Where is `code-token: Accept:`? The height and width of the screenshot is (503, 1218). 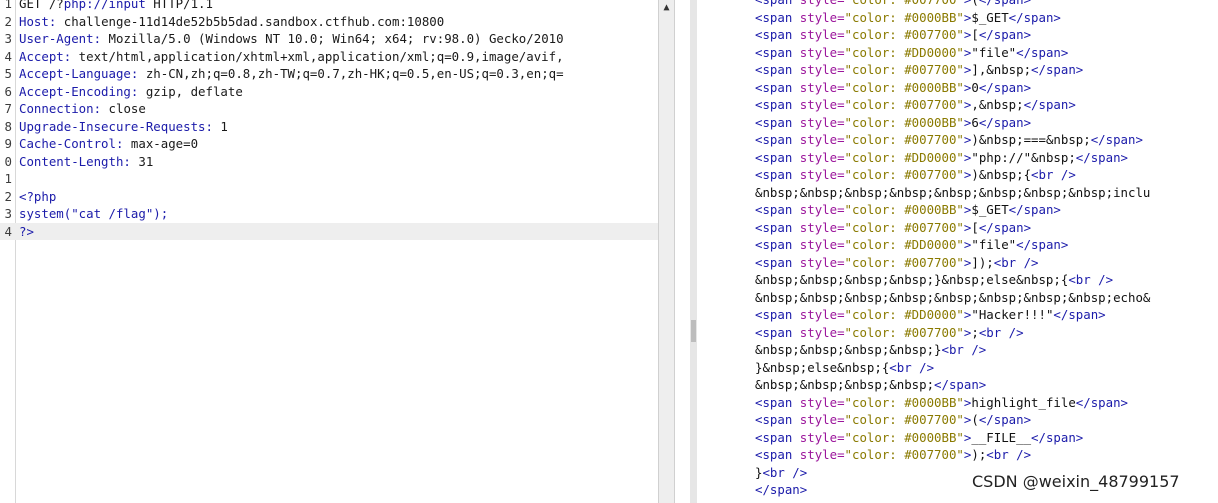
code-token: Accept: is located at coordinates (45, 56).